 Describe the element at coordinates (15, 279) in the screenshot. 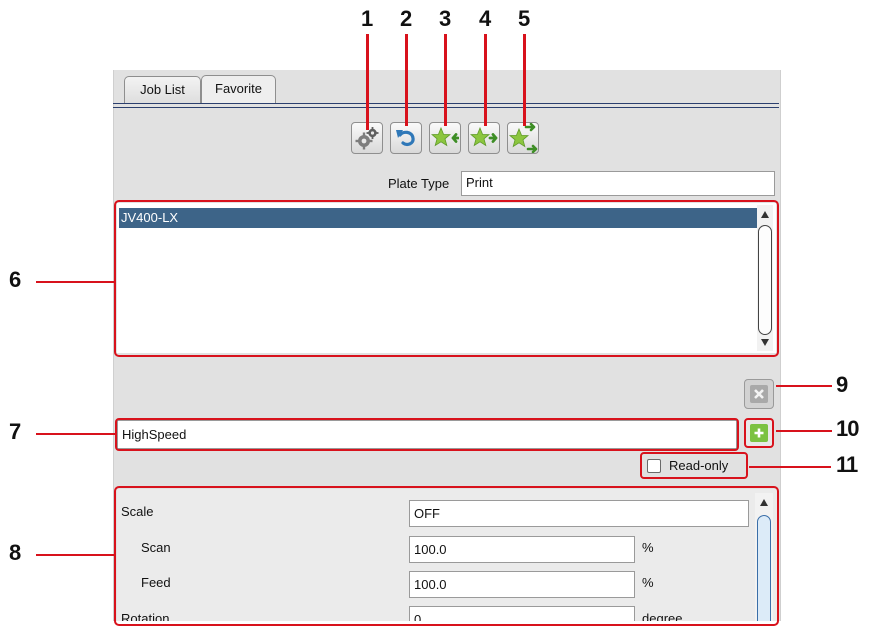

I see `callout-6: 6` at that location.